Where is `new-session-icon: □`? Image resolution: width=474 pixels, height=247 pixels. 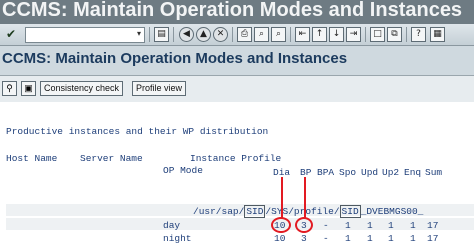 new-session-icon: □ is located at coordinates (377, 34).